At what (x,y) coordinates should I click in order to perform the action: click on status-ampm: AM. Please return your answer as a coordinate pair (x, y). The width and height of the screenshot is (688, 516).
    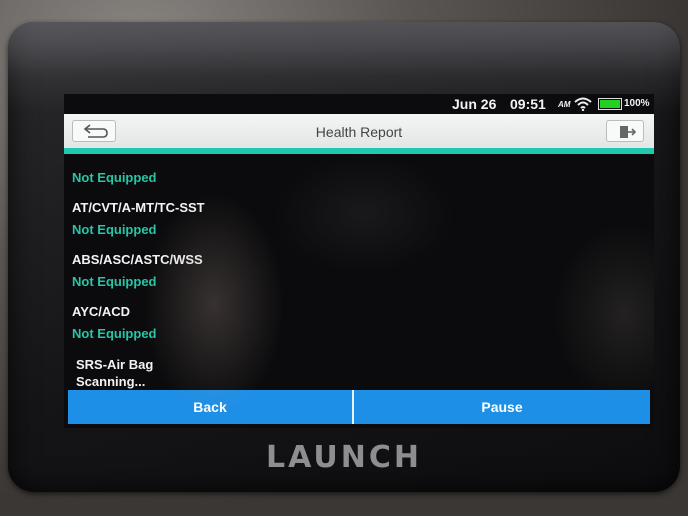
    Looking at the image, I should click on (564, 104).